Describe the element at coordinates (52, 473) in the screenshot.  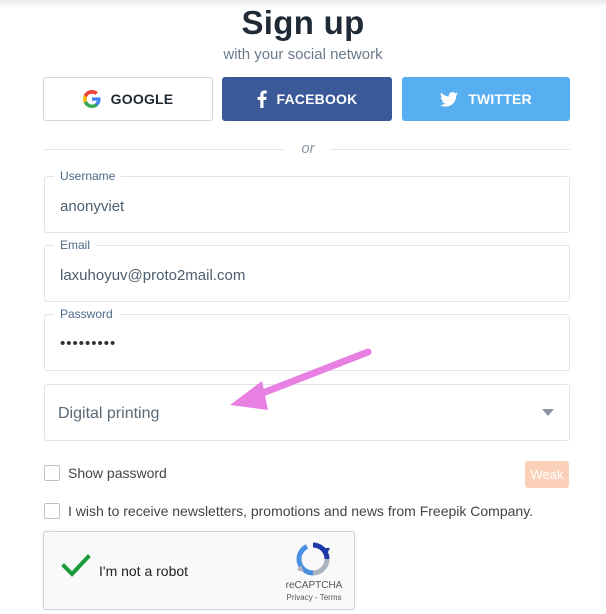
I see `show-password-checkbox` at that location.